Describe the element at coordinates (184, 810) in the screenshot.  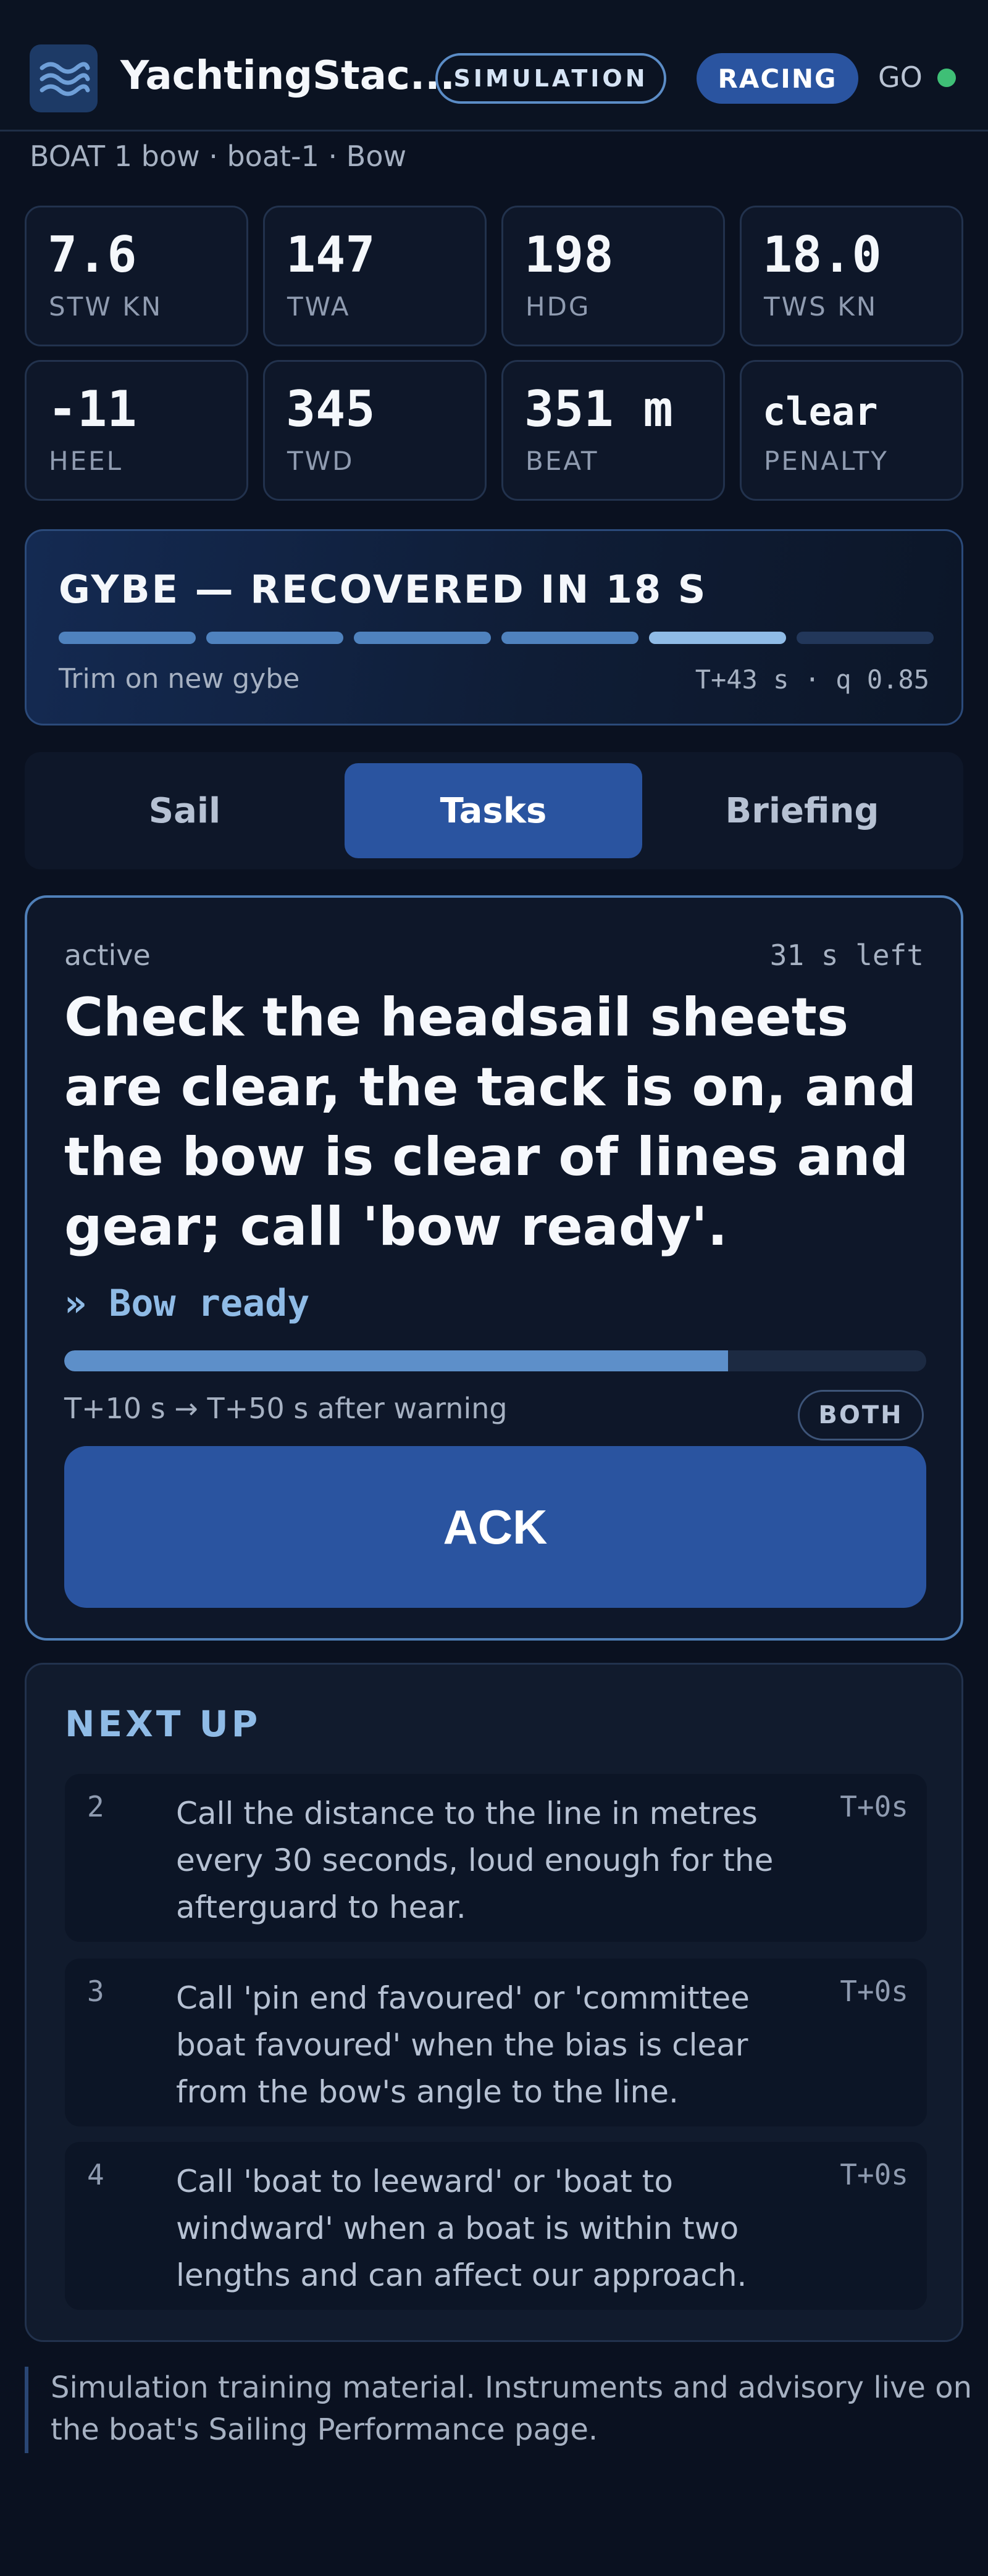
I see `tab-sail: Sail` at that location.